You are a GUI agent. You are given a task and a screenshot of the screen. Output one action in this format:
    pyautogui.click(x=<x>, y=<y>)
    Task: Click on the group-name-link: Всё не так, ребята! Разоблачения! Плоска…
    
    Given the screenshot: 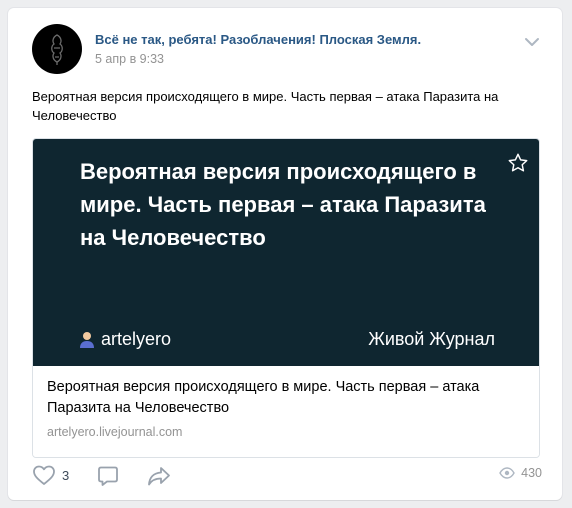 What is the action you would take?
    pyautogui.click(x=258, y=39)
    